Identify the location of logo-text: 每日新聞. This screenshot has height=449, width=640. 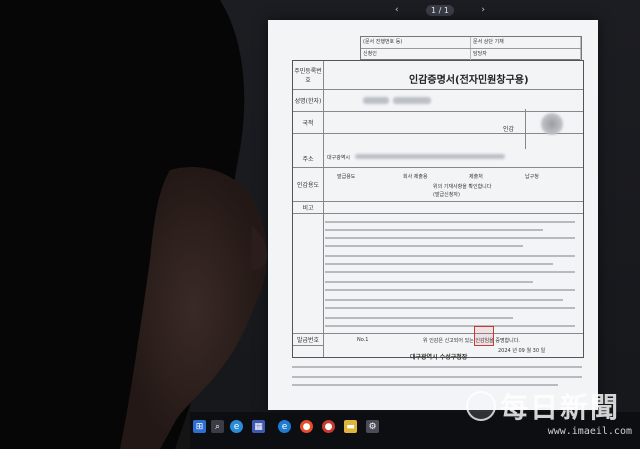
(560, 407).